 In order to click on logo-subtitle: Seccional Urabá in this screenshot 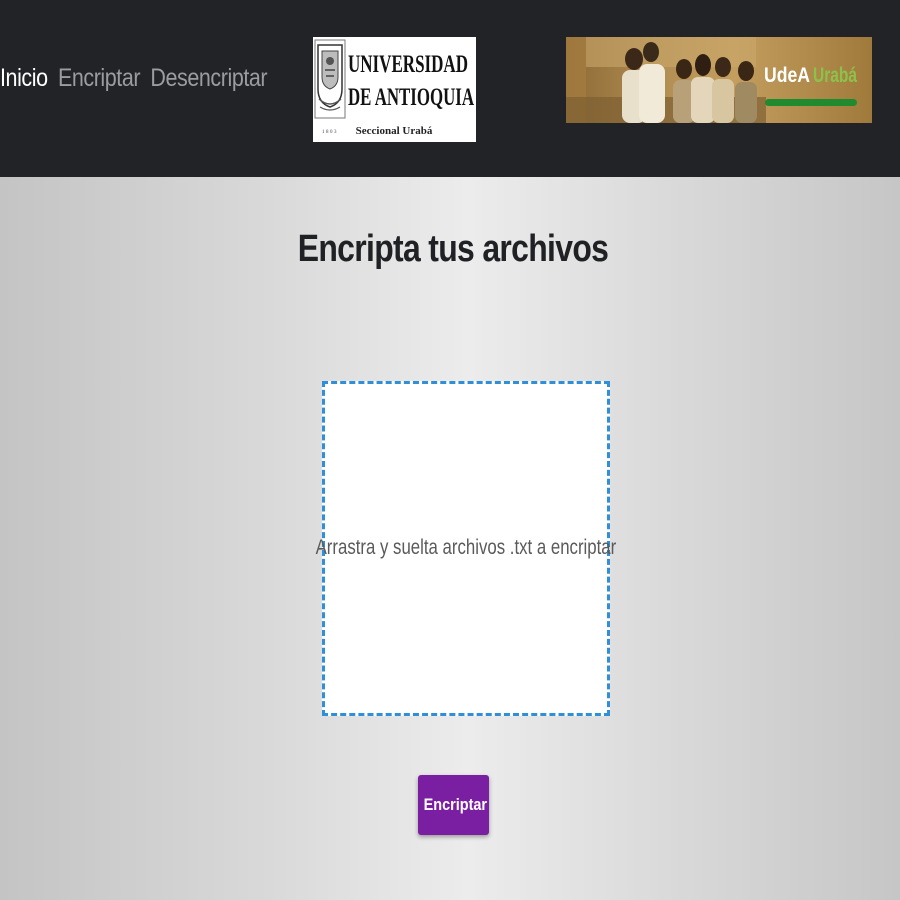, I will do `click(394, 131)`.